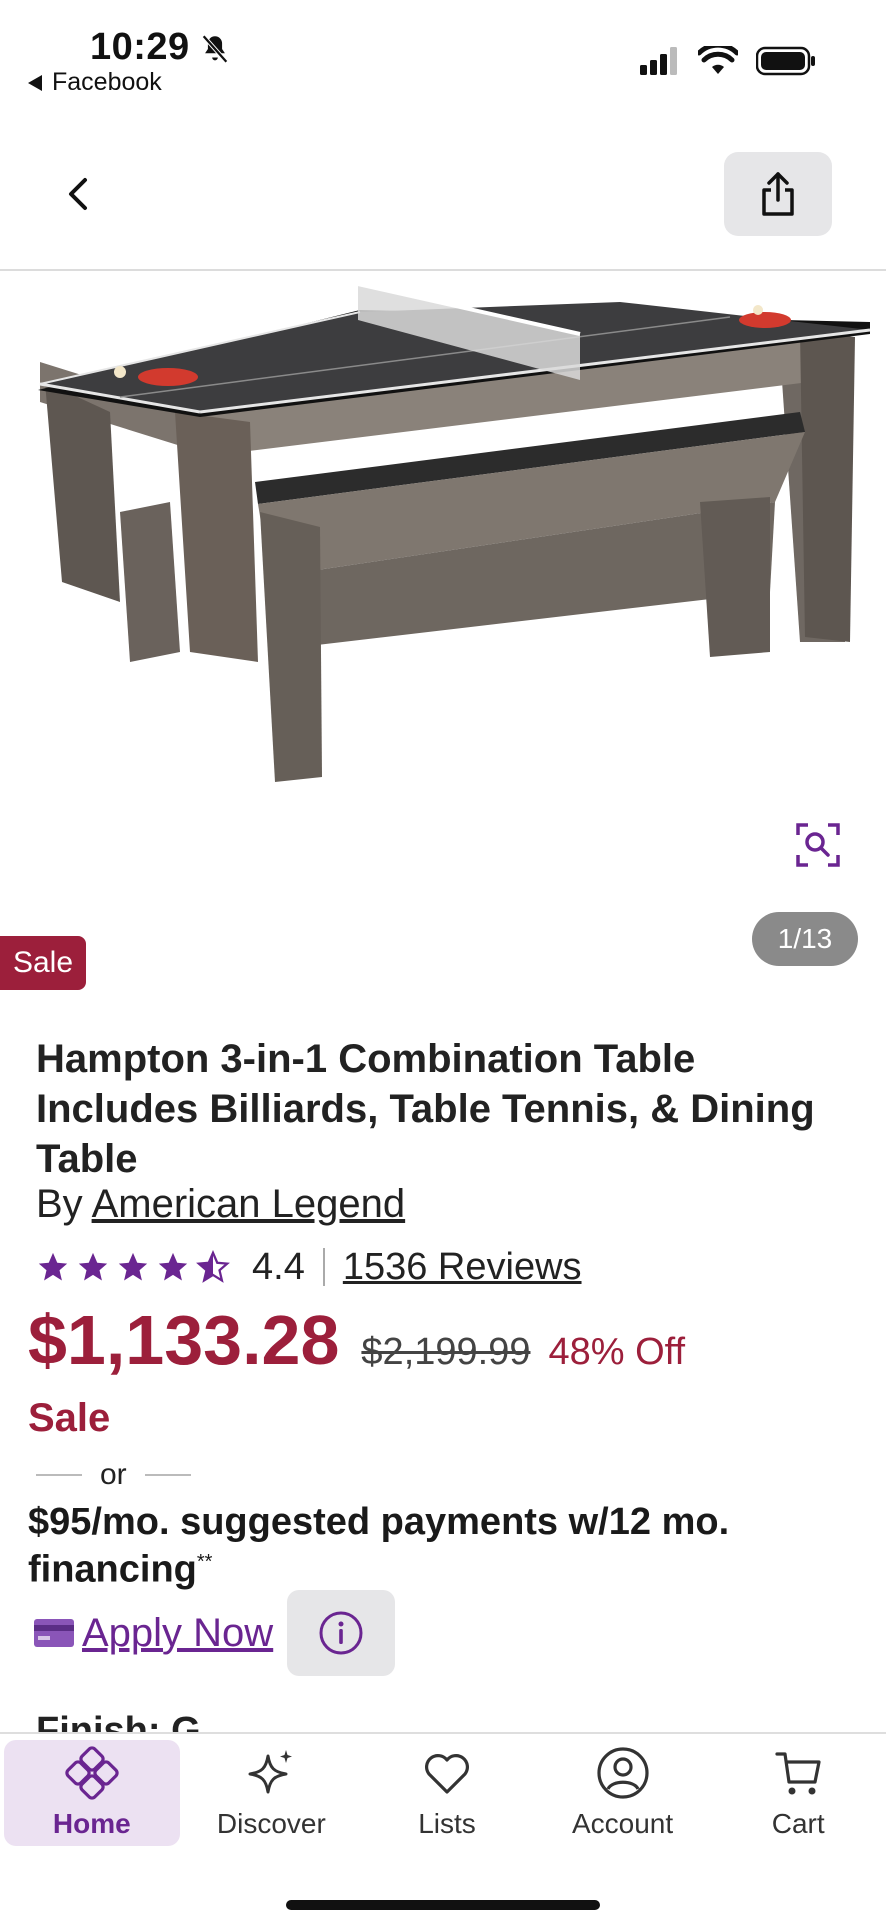 Image resolution: width=886 pixels, height=1920 pixels. I want to click on tab-lists: Lists, so click(447, 1793).